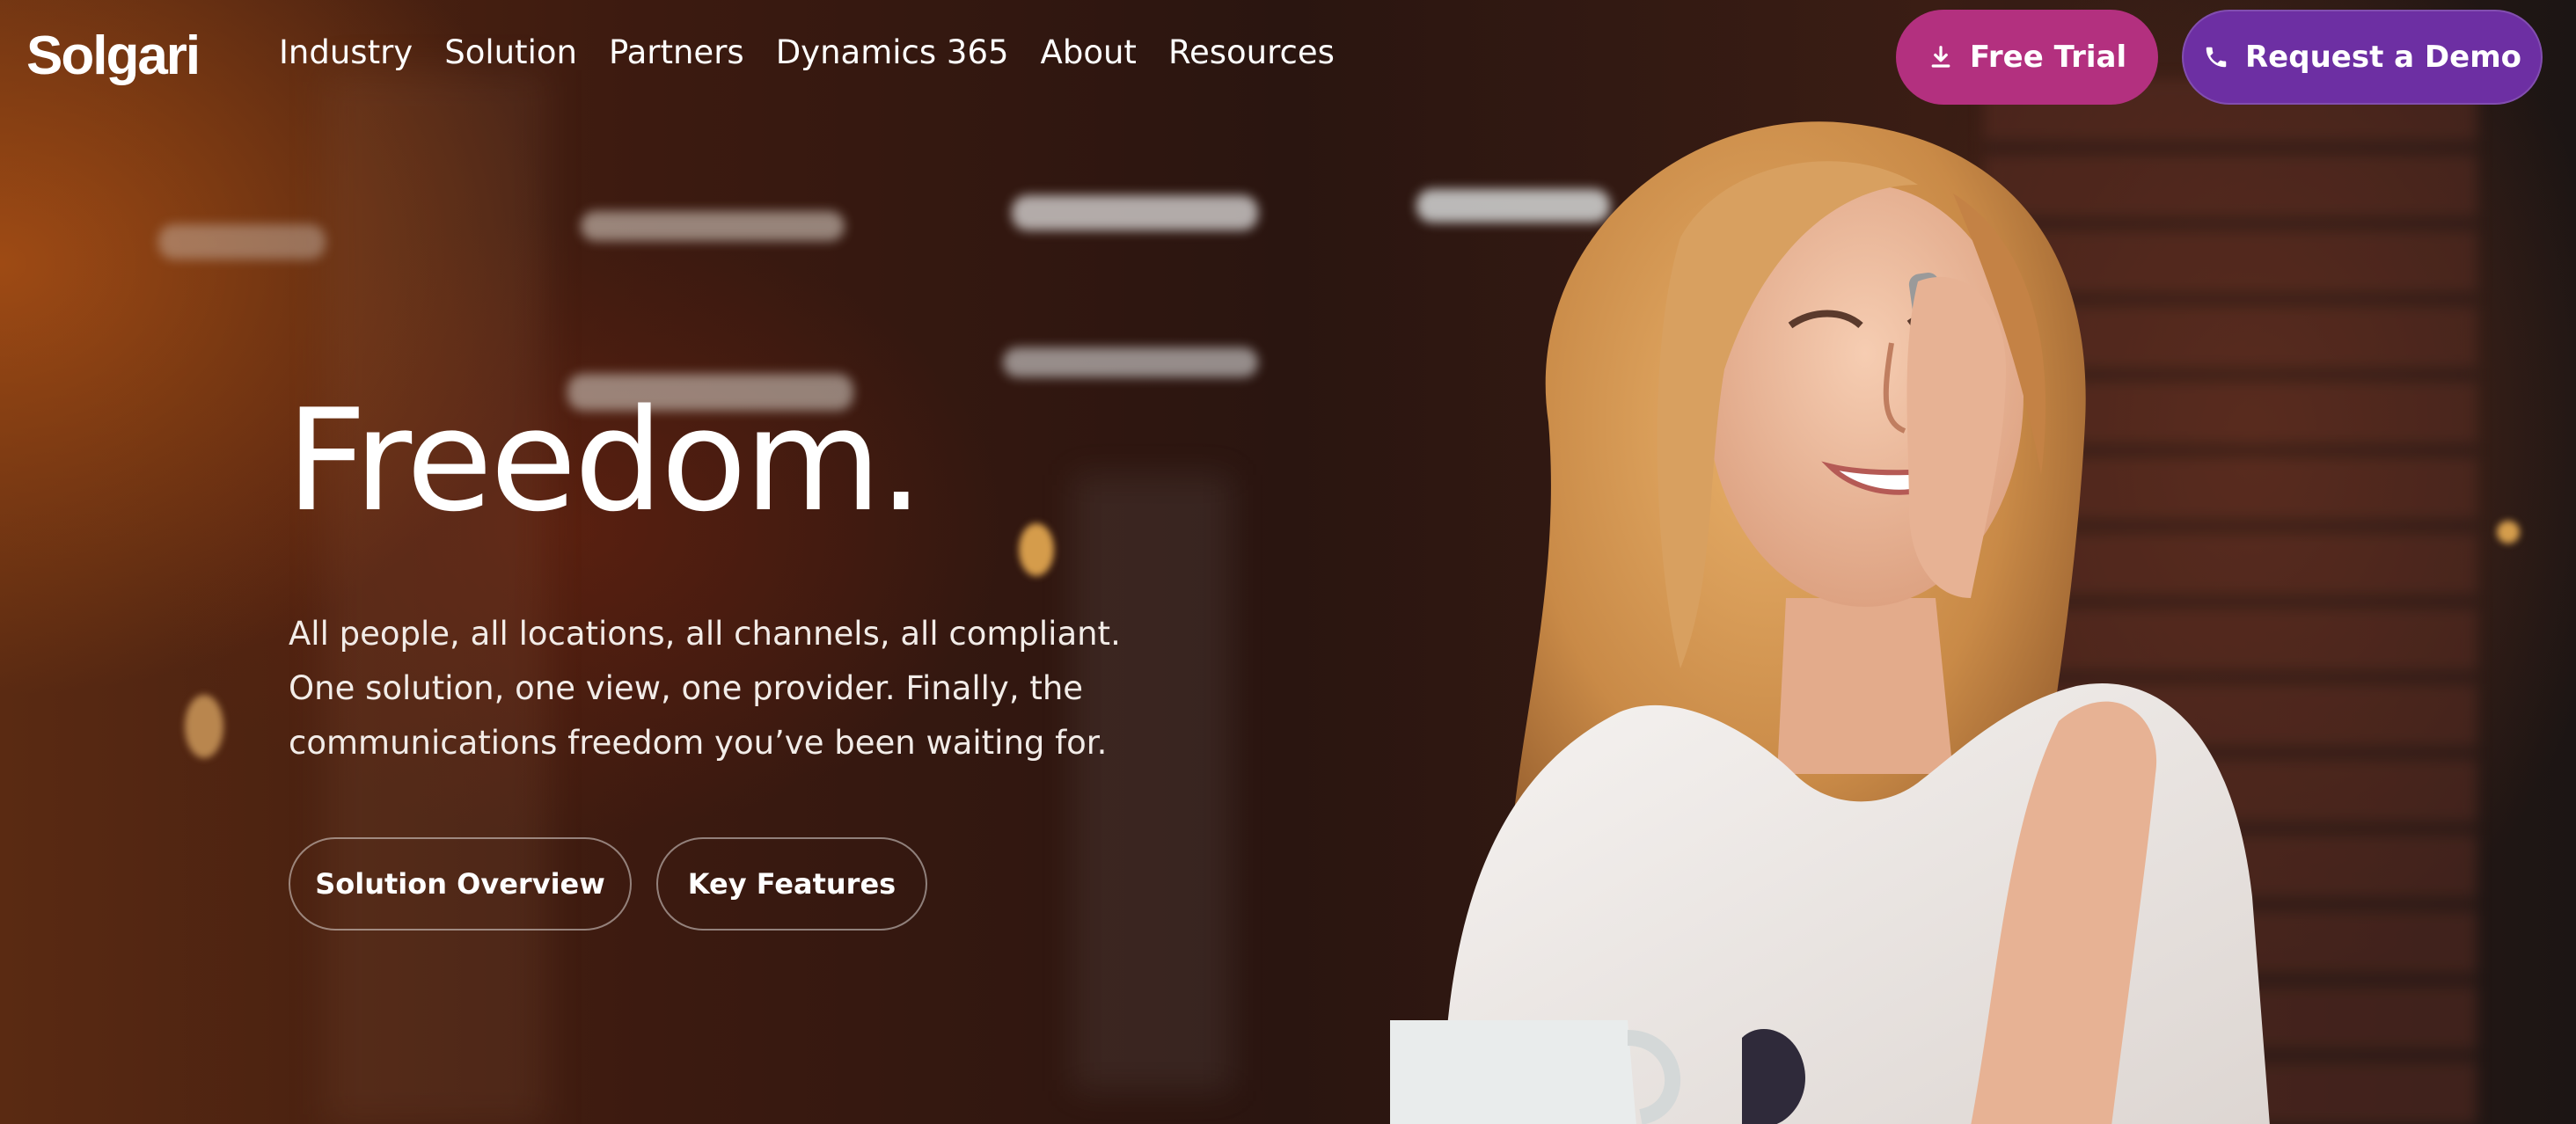  Describe the element at coordinates (1089, 52) in the screenshot. I see `nav-item-about: About` at that location.